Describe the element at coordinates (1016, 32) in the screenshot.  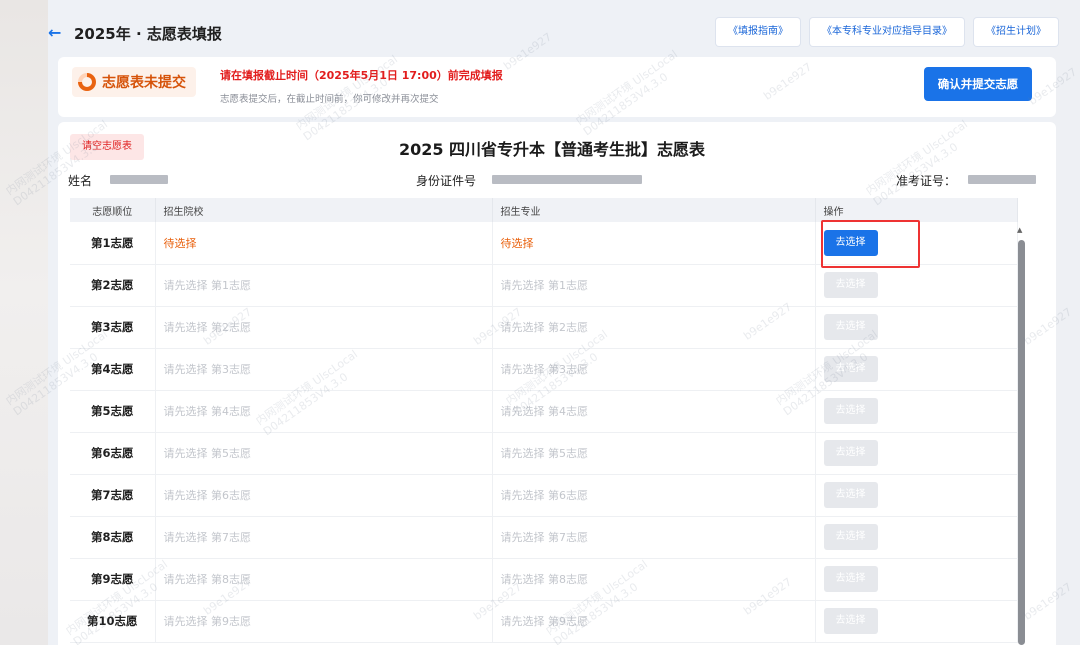
I see `enrollment-plan-link: 《招生计划》` at that location.